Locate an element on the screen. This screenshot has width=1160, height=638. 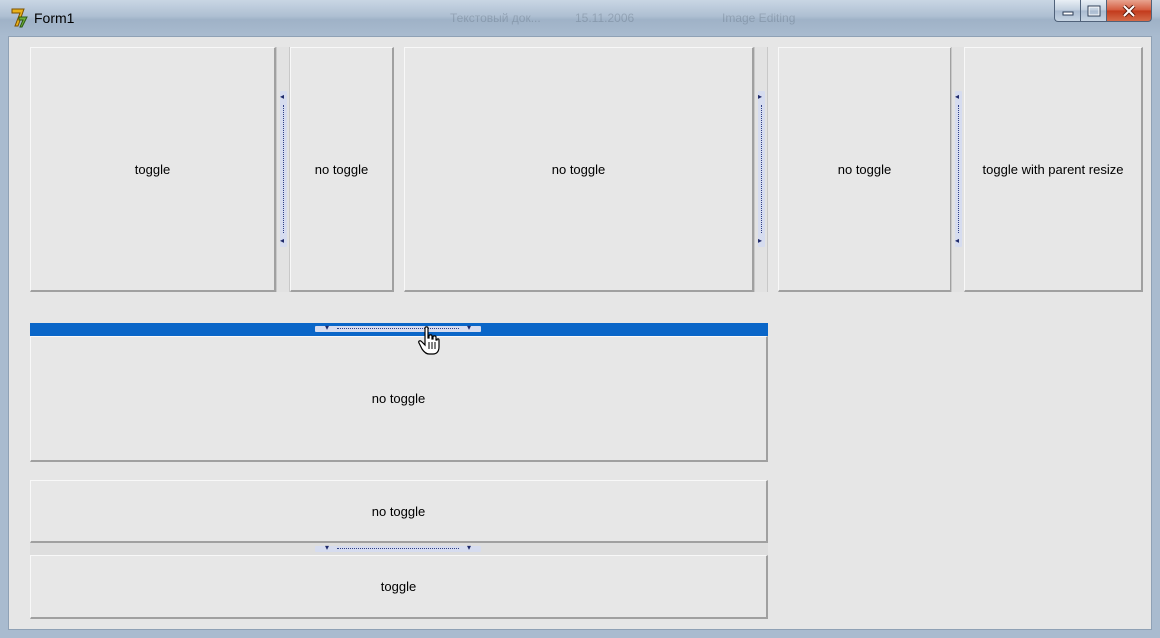
splitter-top-middle: ▸ ▸ is located at coordinates (761, 169).